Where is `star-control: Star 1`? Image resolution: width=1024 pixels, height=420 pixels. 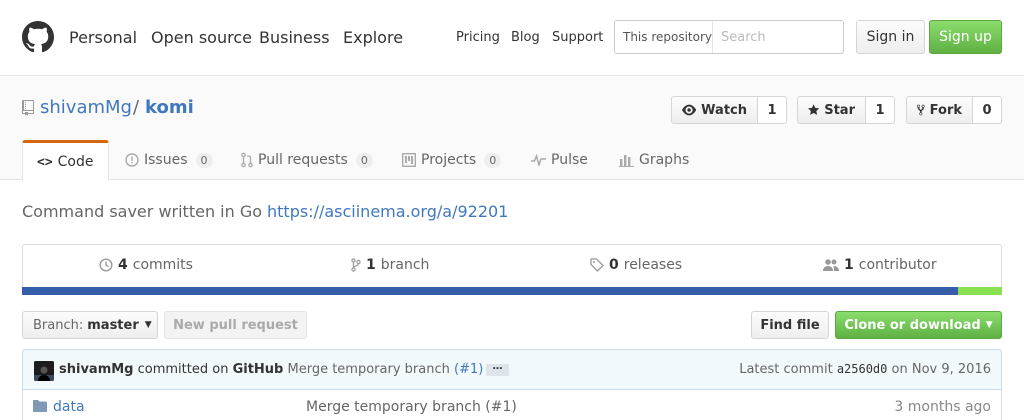 star-control: Star 1 is located at coordinates (846, 110).